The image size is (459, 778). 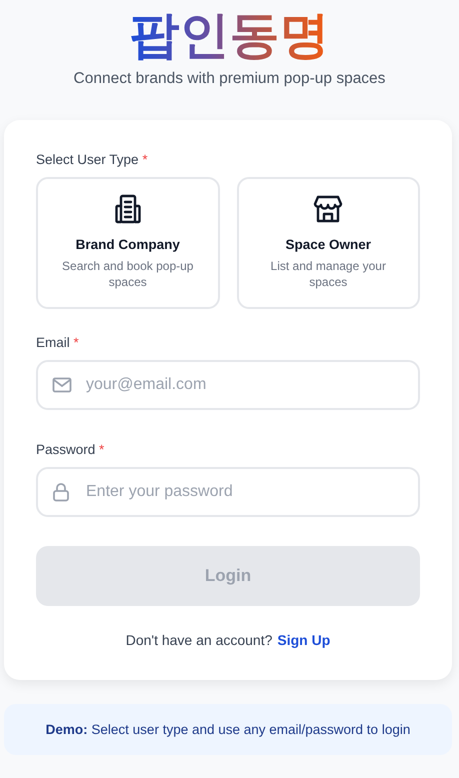 What do you see at coordinates (87, 159) in the screenshot?
I see `user-type-label: Select User Type` at bounding box center [87, 159].